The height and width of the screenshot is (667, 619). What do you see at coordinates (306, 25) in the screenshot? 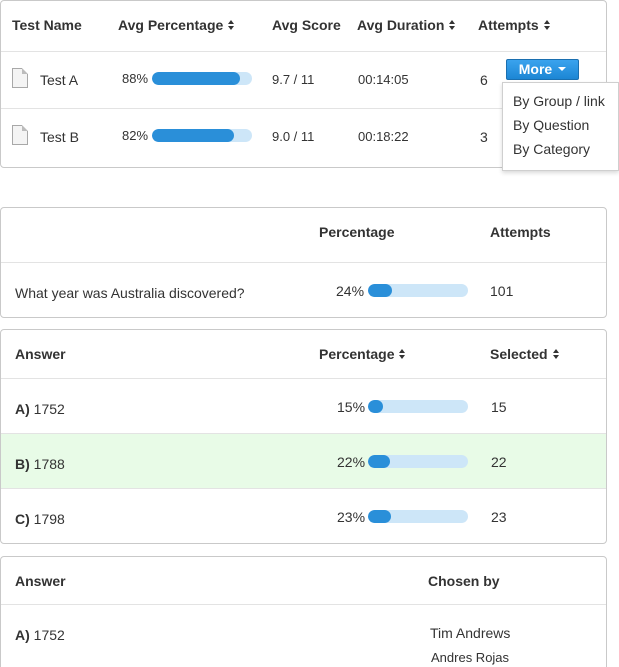
I see `header-avg-score: Avg Score` at bounding box center [306, 25].